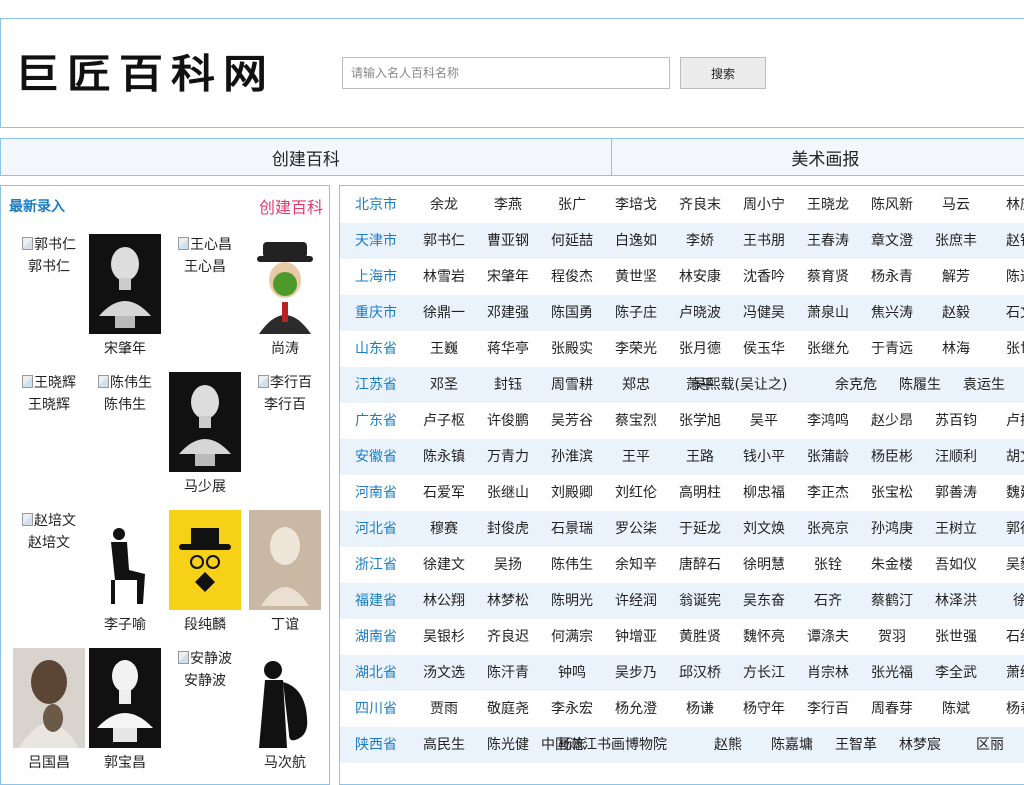 The height and width of the screenshot is (785, 1024). What do you see at coordinates (506, 73) in the screenshot?
I see `search-input` at bounding box center [506, 73].